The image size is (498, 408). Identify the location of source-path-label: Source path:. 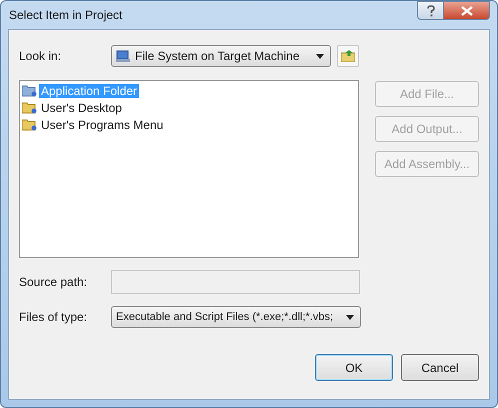
(53, 282).